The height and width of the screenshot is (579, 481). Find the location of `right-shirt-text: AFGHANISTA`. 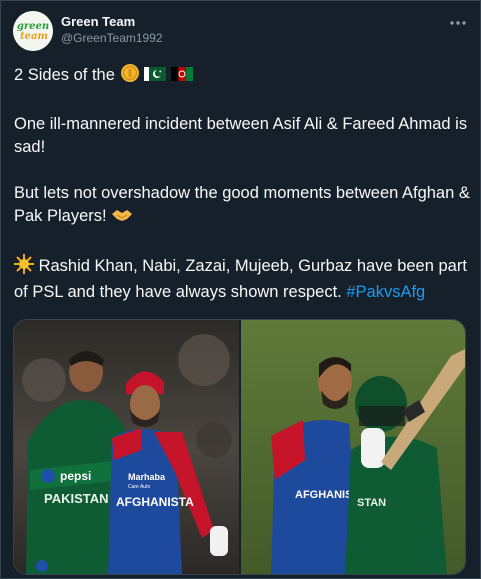

right-shirt-text: AFGHANISTA is located at coordinates (155, 502).